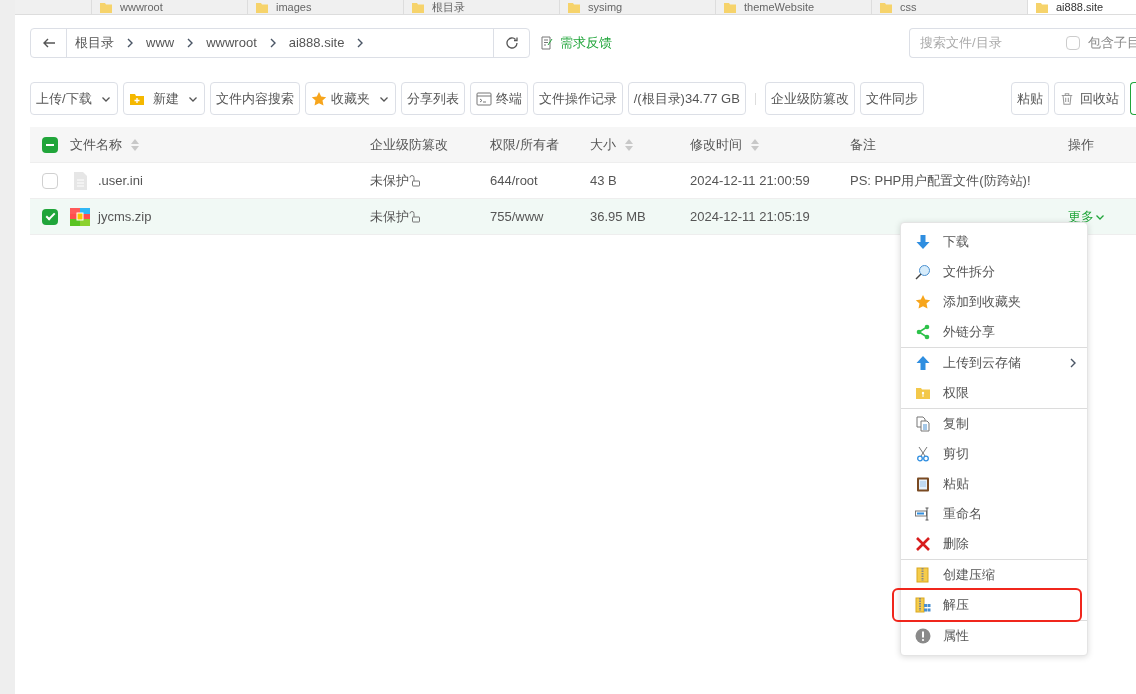 This screenshot has width=1136, height=694. What do you see at coordinates (409, 144) in the screenshot?
I see `column-header: 企业级防篡改` at bounding box center [409, 144].